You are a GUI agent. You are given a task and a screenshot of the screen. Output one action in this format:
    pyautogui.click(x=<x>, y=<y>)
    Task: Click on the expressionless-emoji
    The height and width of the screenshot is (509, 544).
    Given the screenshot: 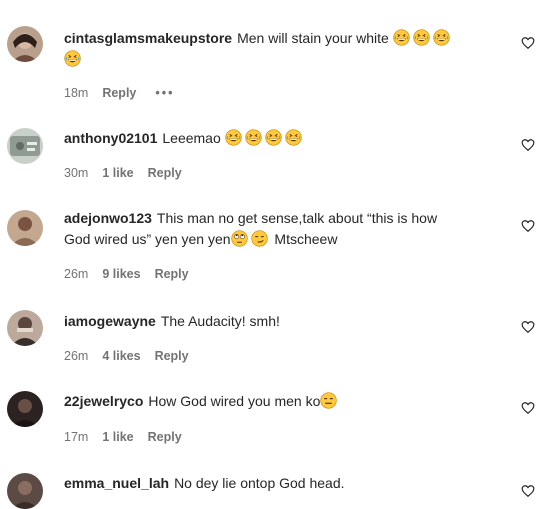 What is the action you would take?
    pyautogui.click(x=329, y=400)
    